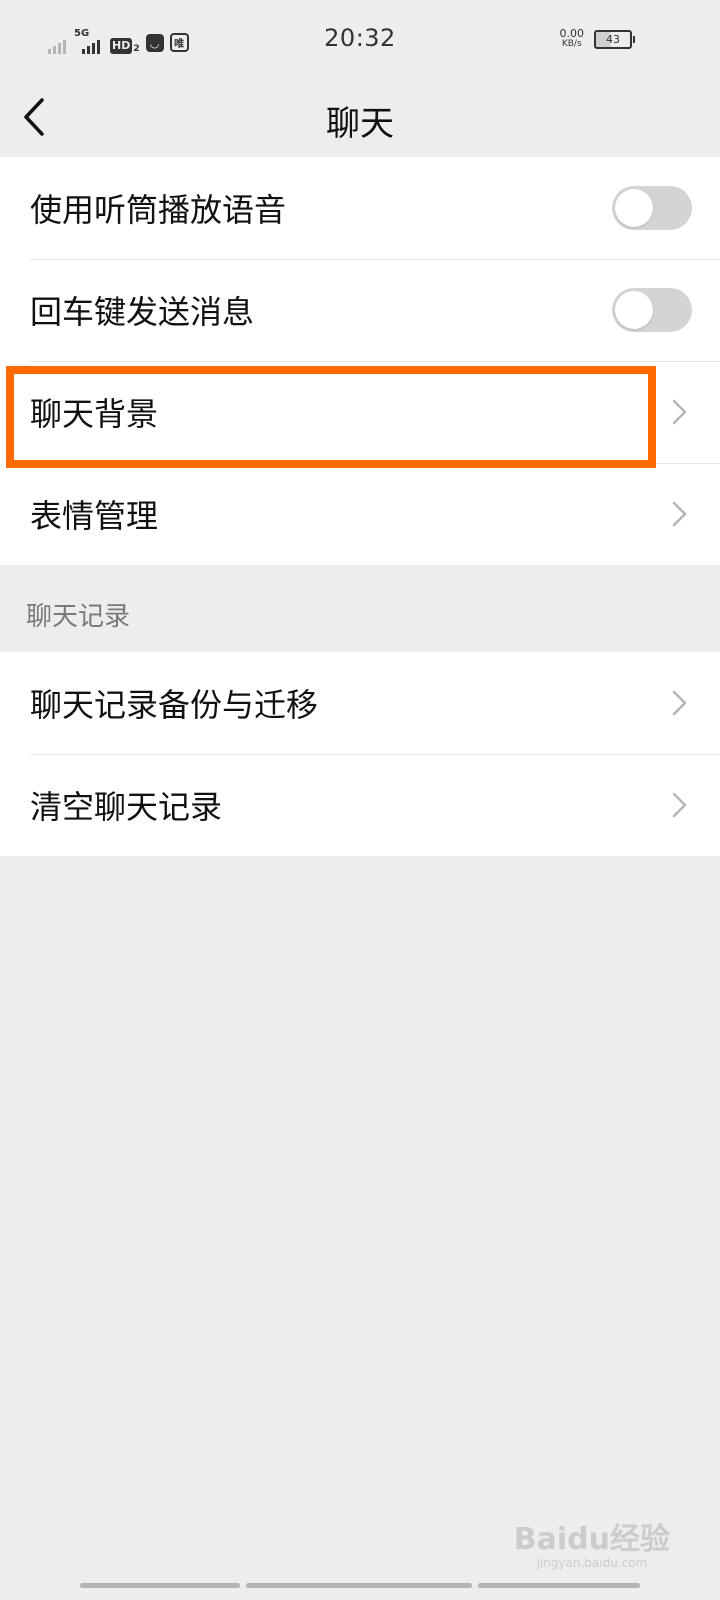 The width and height of the screenshot is (720, 1600). I want to click on settings-row-clear-history: 清空聊天记录, so click(360, 805).